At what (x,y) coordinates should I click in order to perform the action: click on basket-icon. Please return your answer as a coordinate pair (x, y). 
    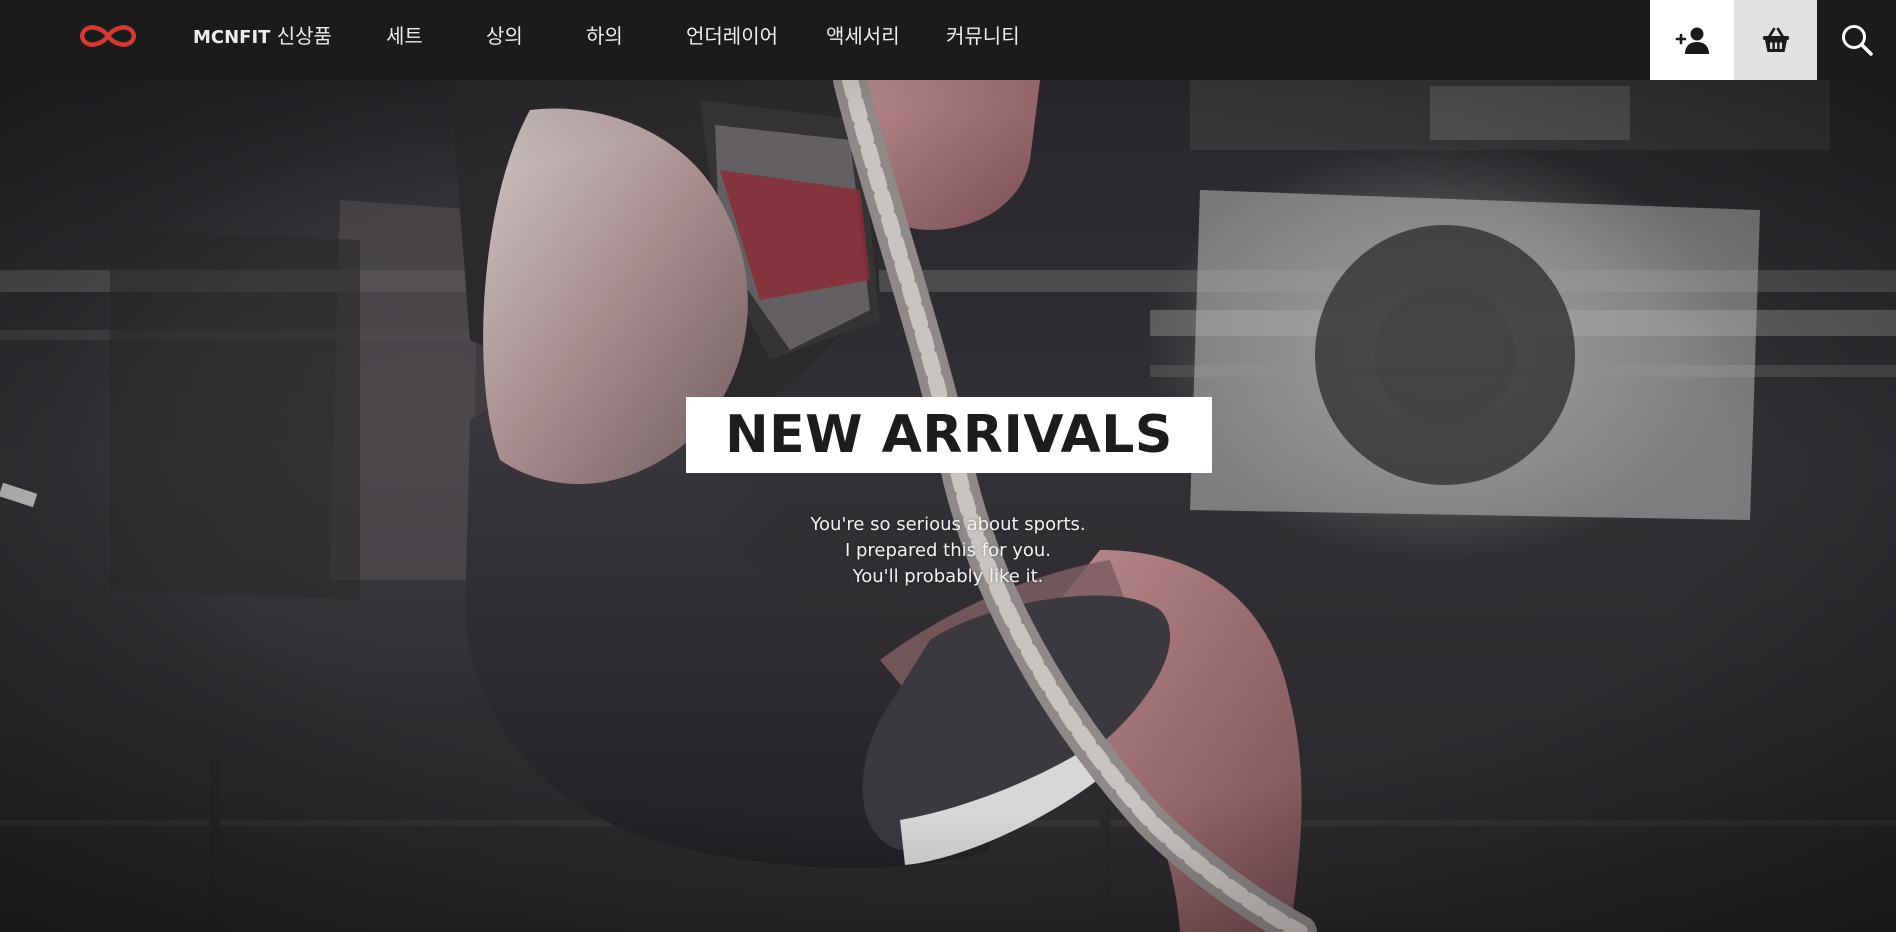
    Looking at the image, I should click on (1775, 39).